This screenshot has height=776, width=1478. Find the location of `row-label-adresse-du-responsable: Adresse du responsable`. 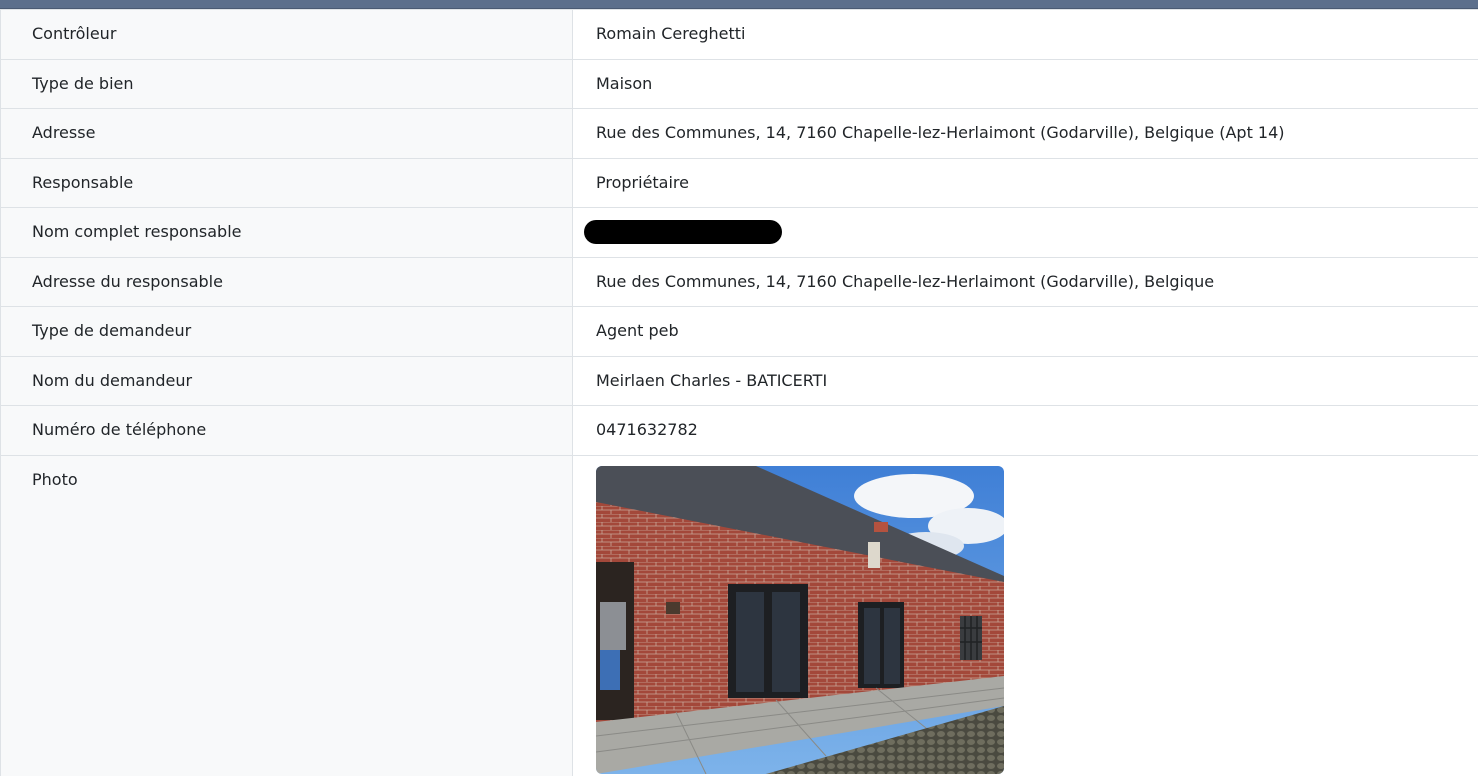

row-label-adresse-du-responsable: Adresse du responsable is located at coordinates (286, 281).